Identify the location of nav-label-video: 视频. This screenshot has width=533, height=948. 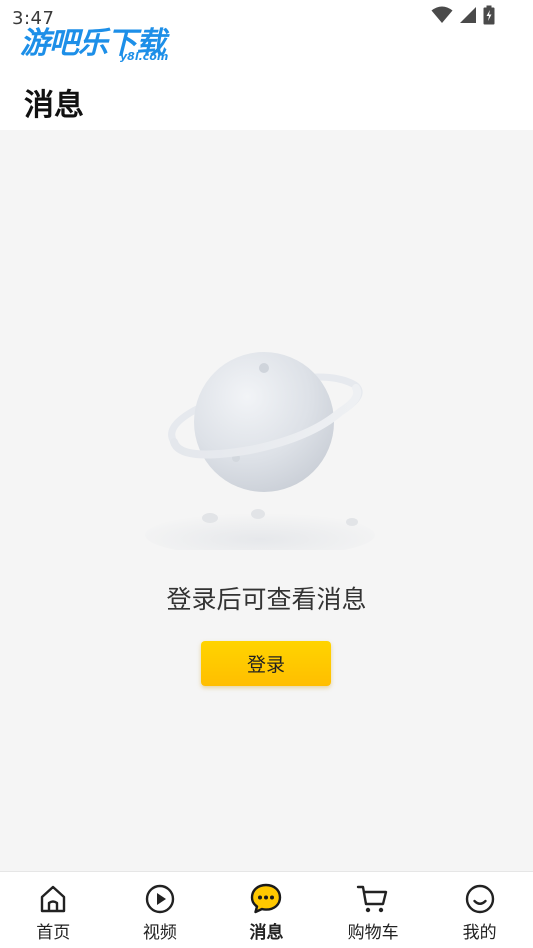
(159, 933).